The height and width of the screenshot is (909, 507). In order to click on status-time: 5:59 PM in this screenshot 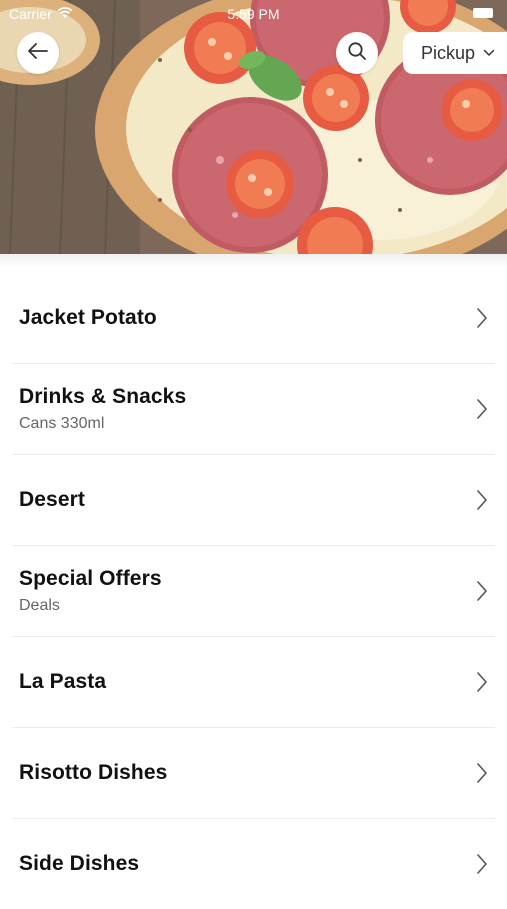, I will do `click(253, 14)`.